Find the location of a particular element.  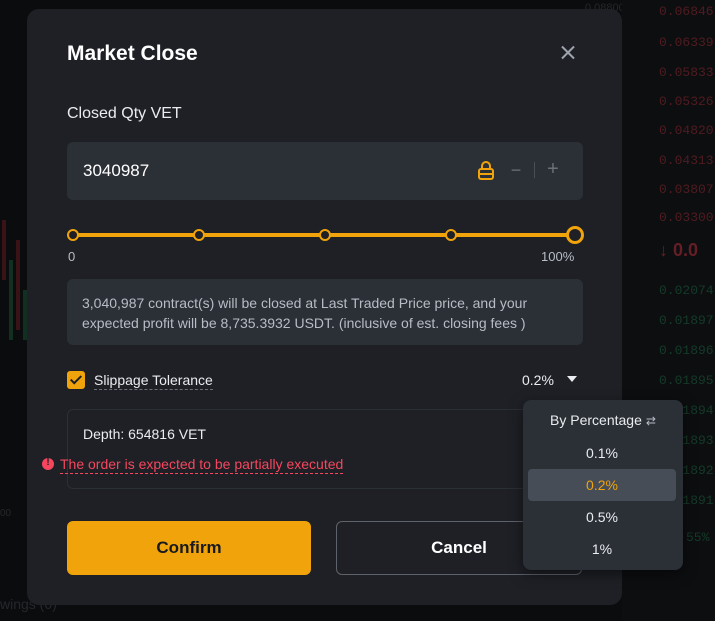

slider-handle is located at coordinates (575, 235).